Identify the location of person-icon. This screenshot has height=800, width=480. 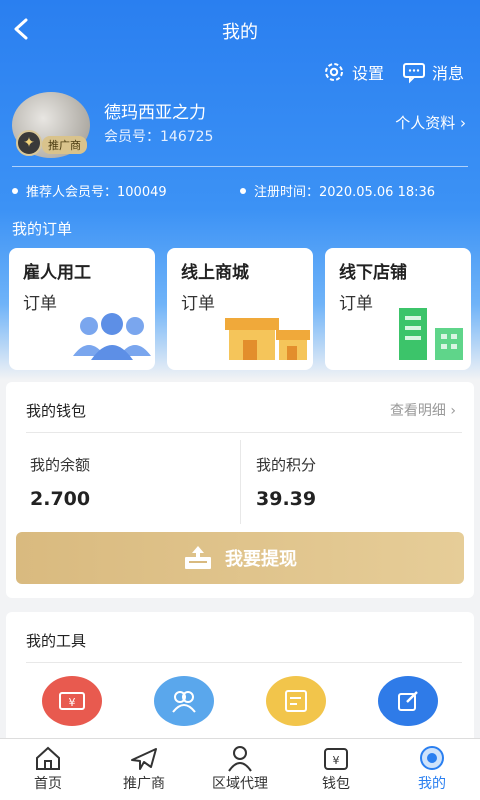
(240, 759).